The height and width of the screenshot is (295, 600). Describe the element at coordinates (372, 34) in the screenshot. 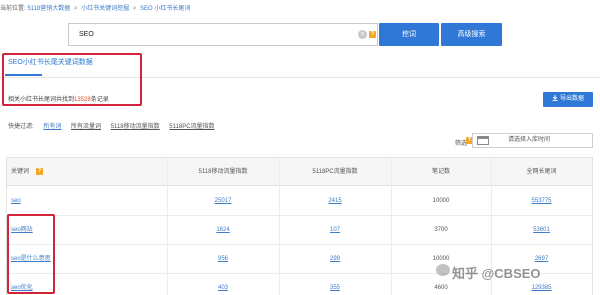

I see `help-icon: ?` at that location.